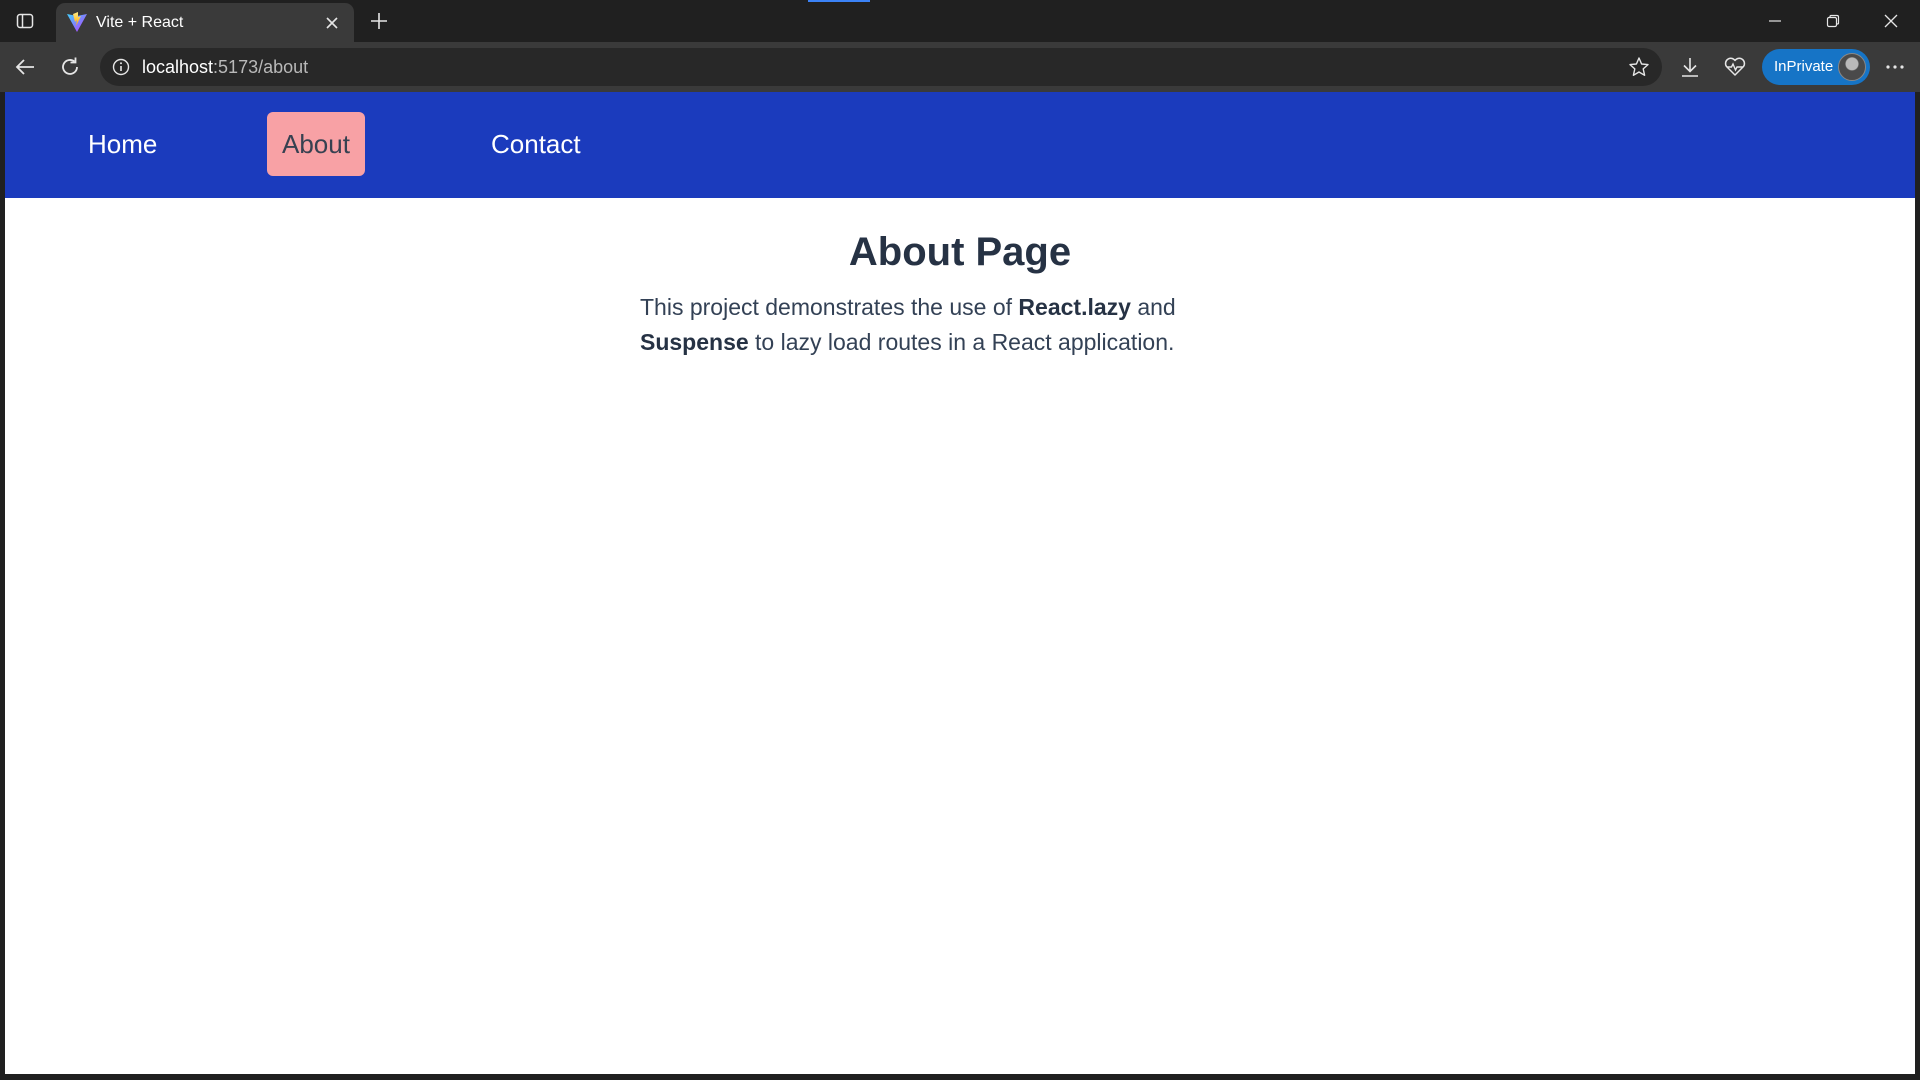  Describe the element at coordinates (1775, 21) in the screenshot. I see `minimize-icon` at that location.